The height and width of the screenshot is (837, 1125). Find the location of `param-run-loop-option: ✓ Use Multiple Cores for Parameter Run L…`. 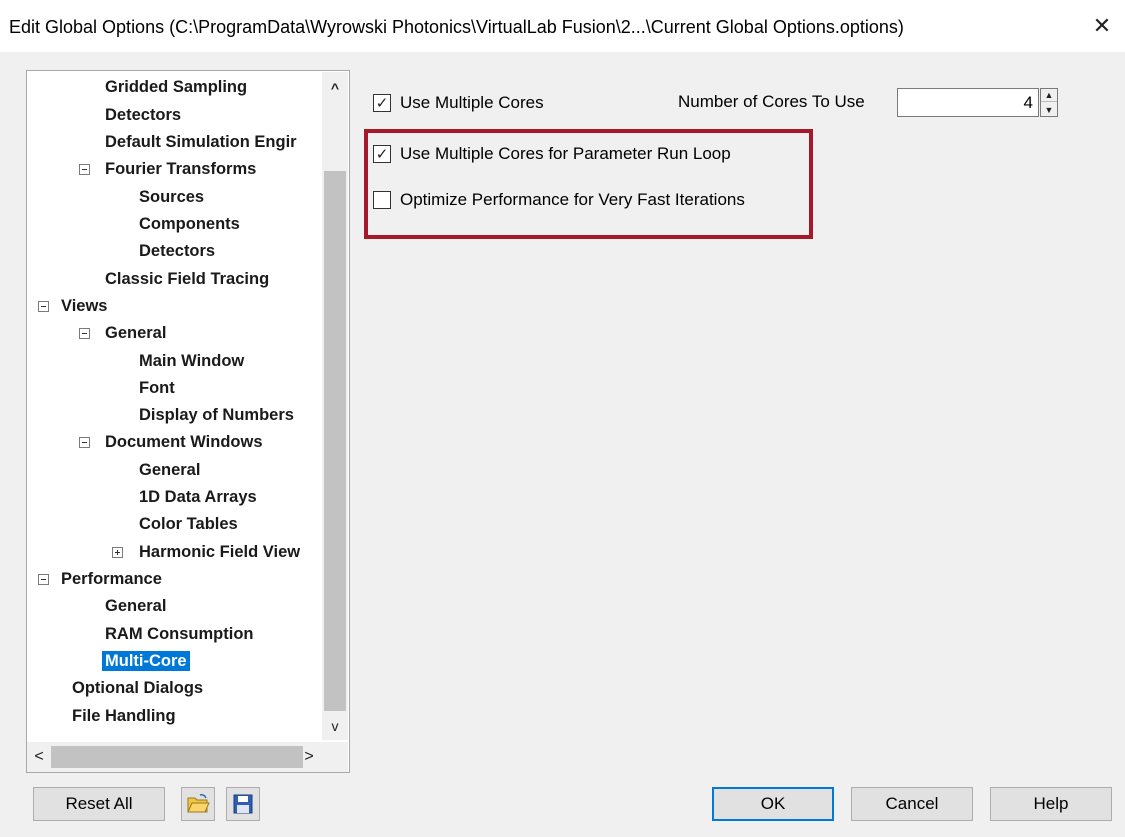

param-run-loop-option: ✓ Use Multiple Cores for Parameter Run L… is located at coordinates (552, 154).